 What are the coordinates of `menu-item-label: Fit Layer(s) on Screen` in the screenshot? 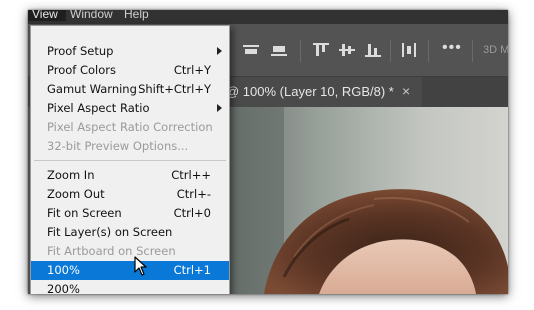 It's located at (110, 232).